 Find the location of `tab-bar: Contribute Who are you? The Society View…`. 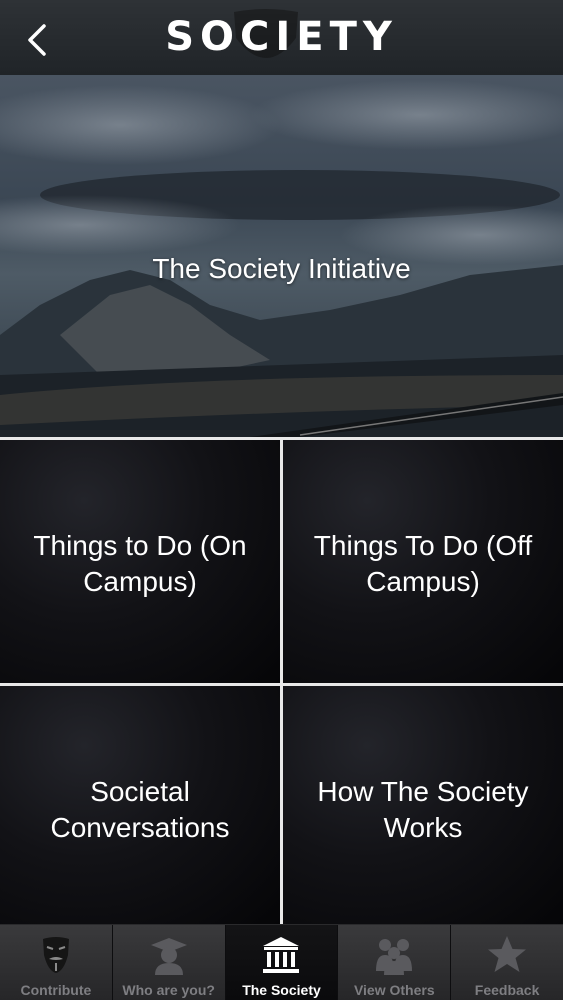

tab-bar: Contribute Who are you? The Society View… is located at coordinates (281, 962).